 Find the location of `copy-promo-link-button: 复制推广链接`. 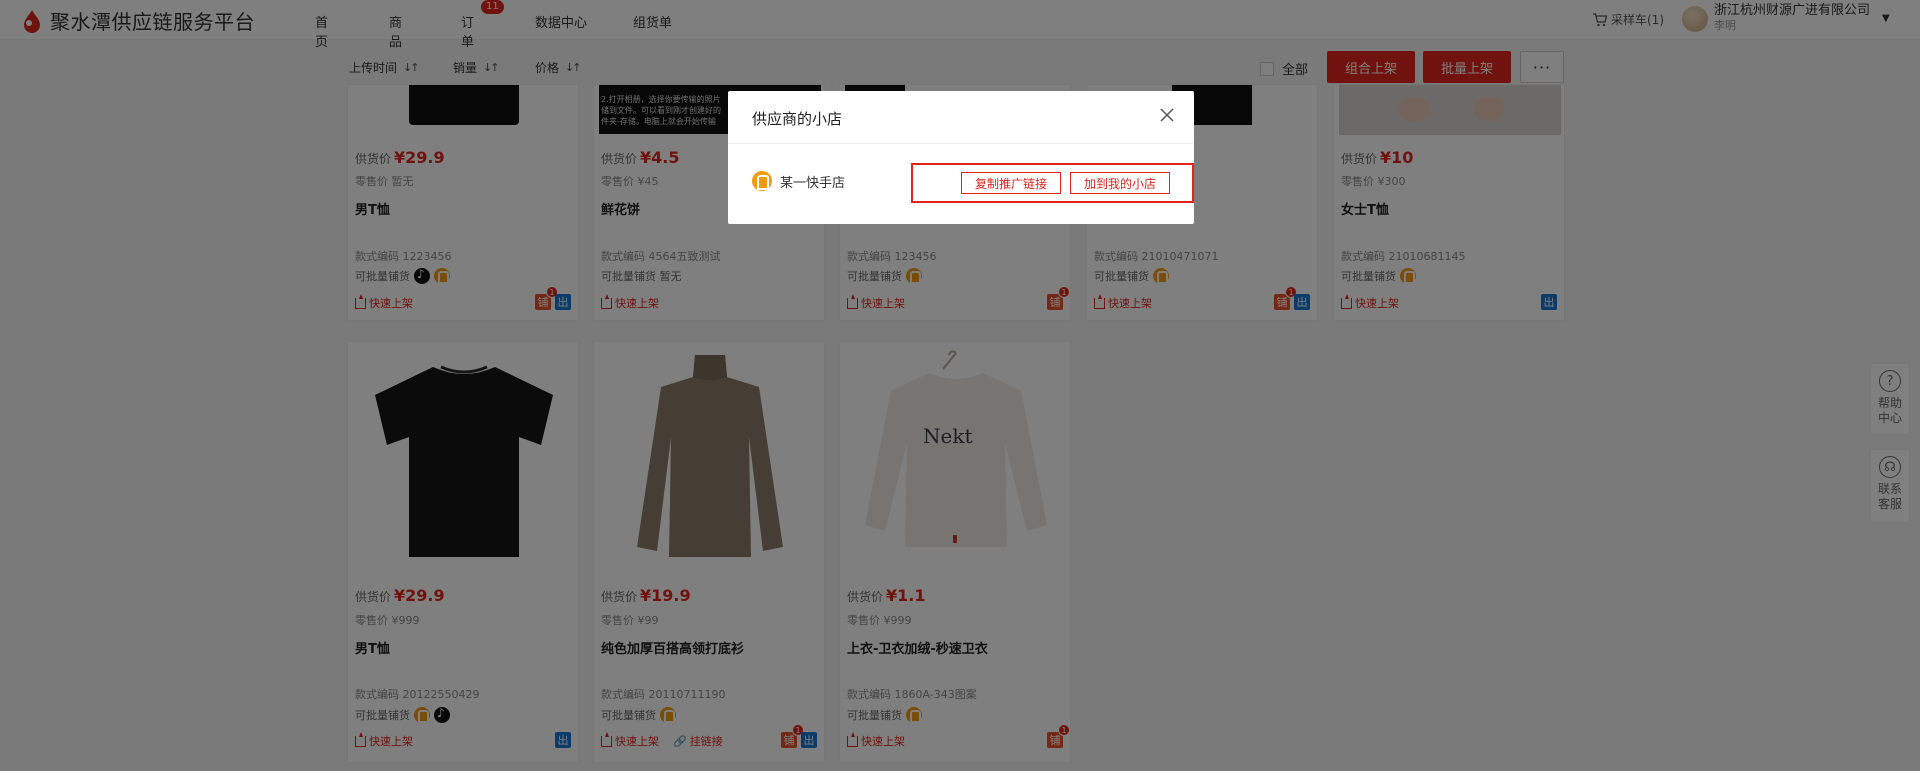

copy-promo-link-button: 复制推广链接 is located at coordinates (1011, 183).